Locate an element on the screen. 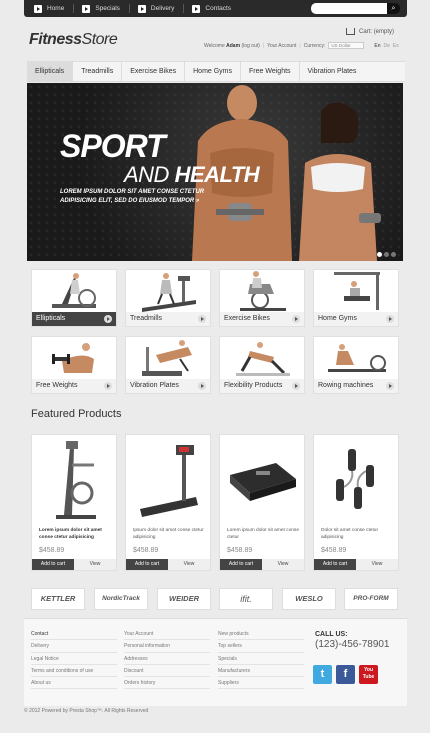  product-image is located at coordinates (263, 482).